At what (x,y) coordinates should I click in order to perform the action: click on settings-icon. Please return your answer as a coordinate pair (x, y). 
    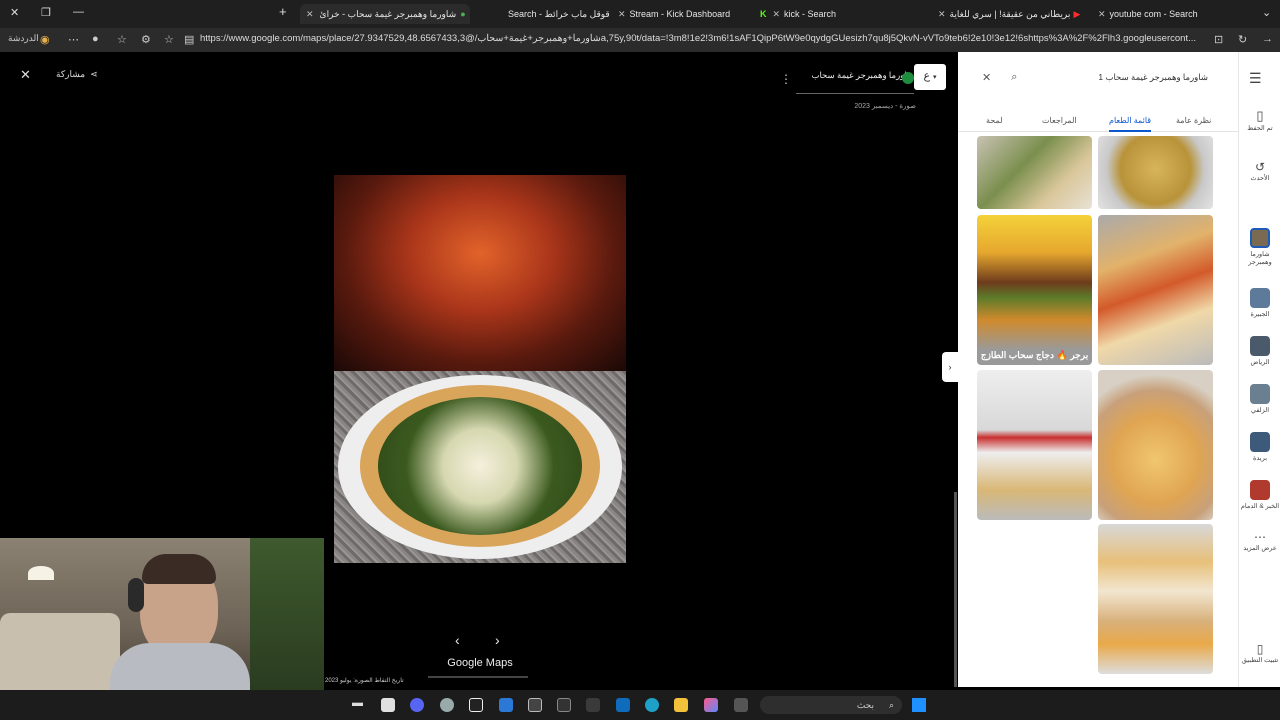
    Looking at the image, I should click on (447, 705).